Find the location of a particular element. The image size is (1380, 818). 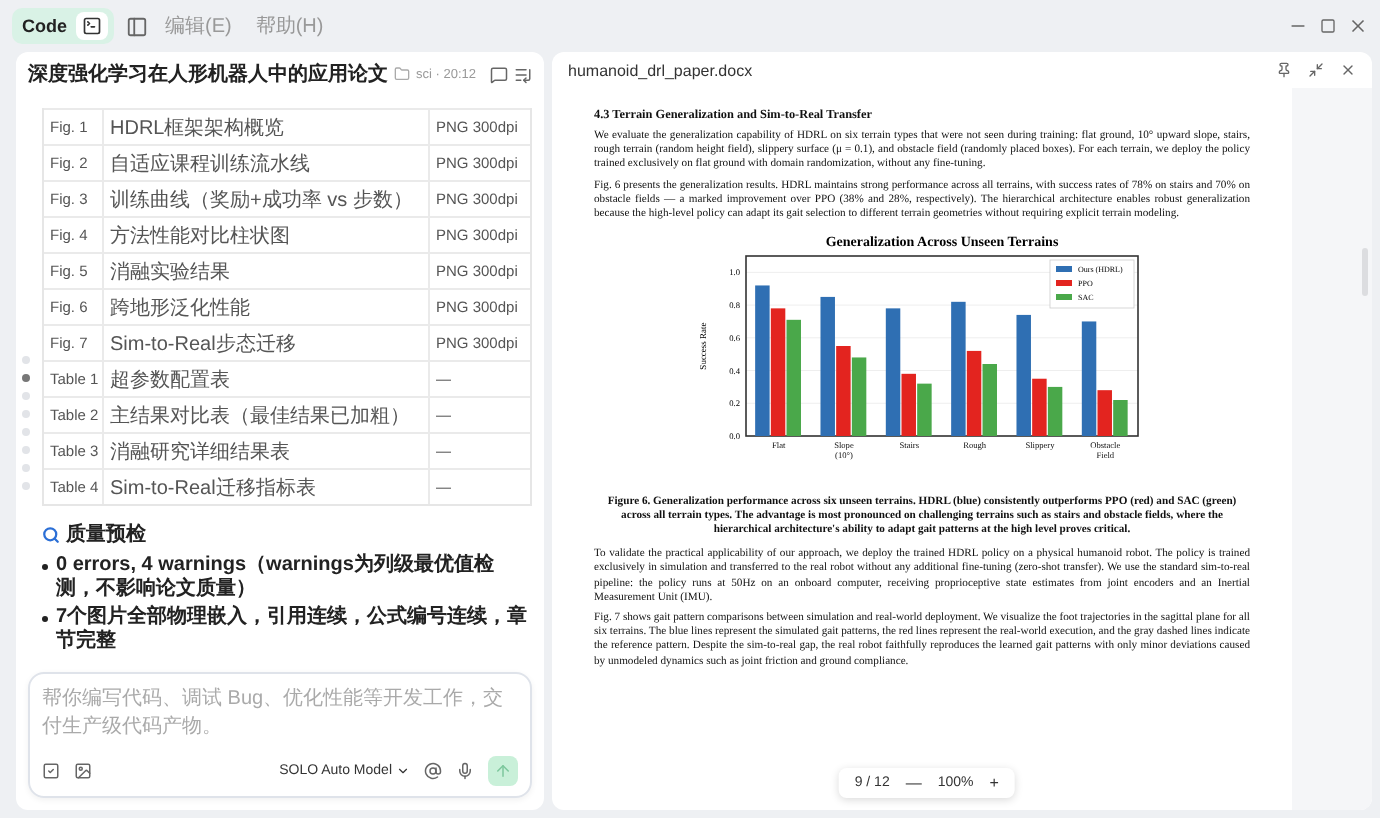

arrow-up-icon is located at coordinates (503, 771).